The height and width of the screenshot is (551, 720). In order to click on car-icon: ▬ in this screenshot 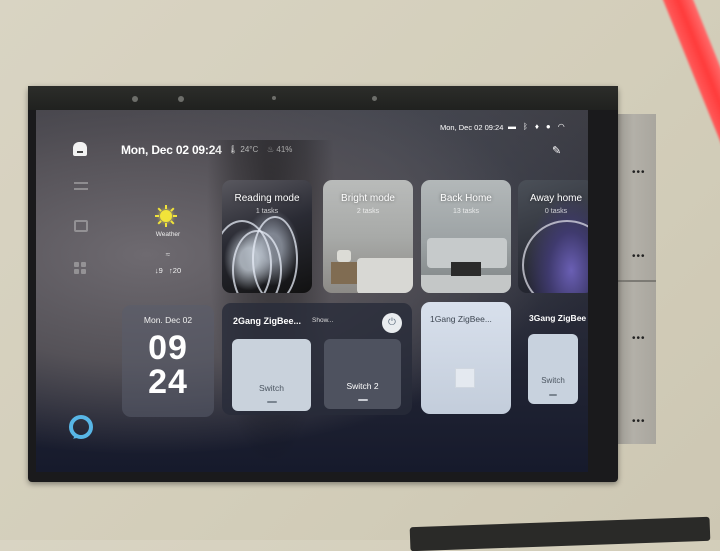, I will do `click(512, 126)`.